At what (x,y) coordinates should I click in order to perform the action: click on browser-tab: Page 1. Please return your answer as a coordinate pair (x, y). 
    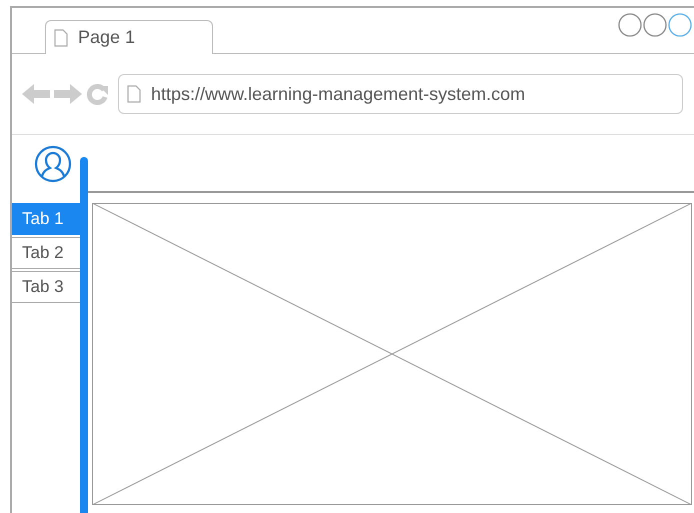
    Looking at the image, I should click on (129, 37).